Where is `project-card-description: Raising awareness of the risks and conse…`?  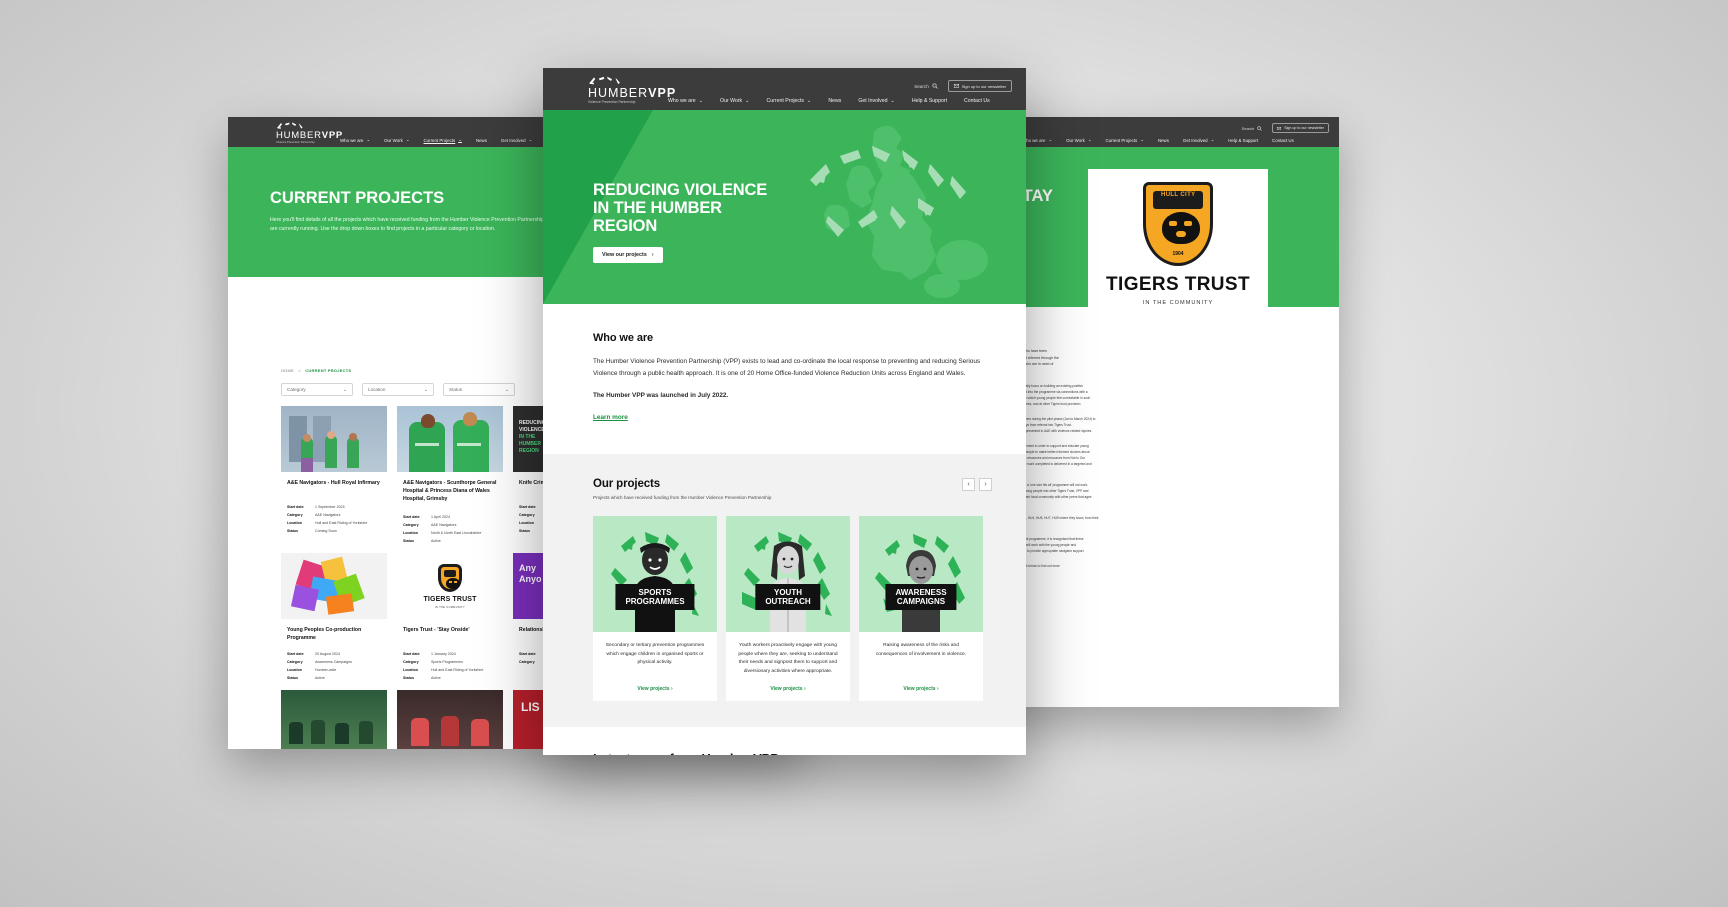
project-card-description: Raising awareness of the risks and conse… is located at coordinates (921, 650).